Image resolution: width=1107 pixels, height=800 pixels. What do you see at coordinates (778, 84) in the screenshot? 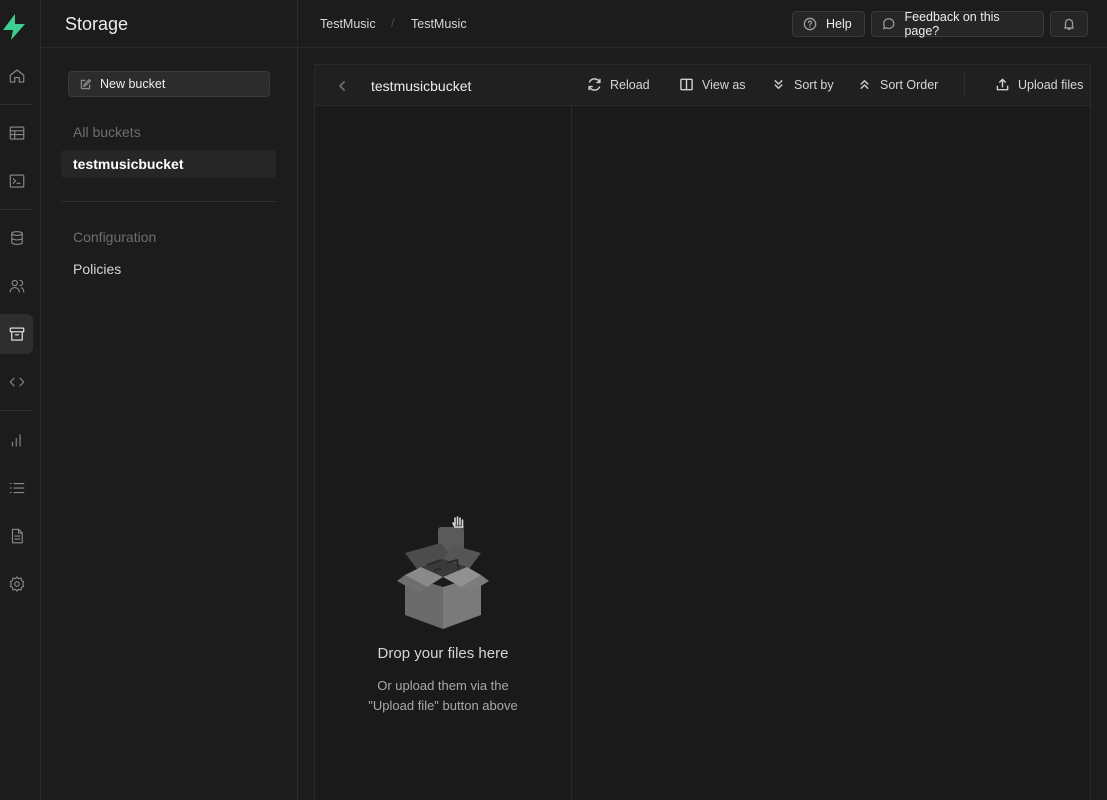
I see `chevrons-down-icon` at bounding box center [778, 84].